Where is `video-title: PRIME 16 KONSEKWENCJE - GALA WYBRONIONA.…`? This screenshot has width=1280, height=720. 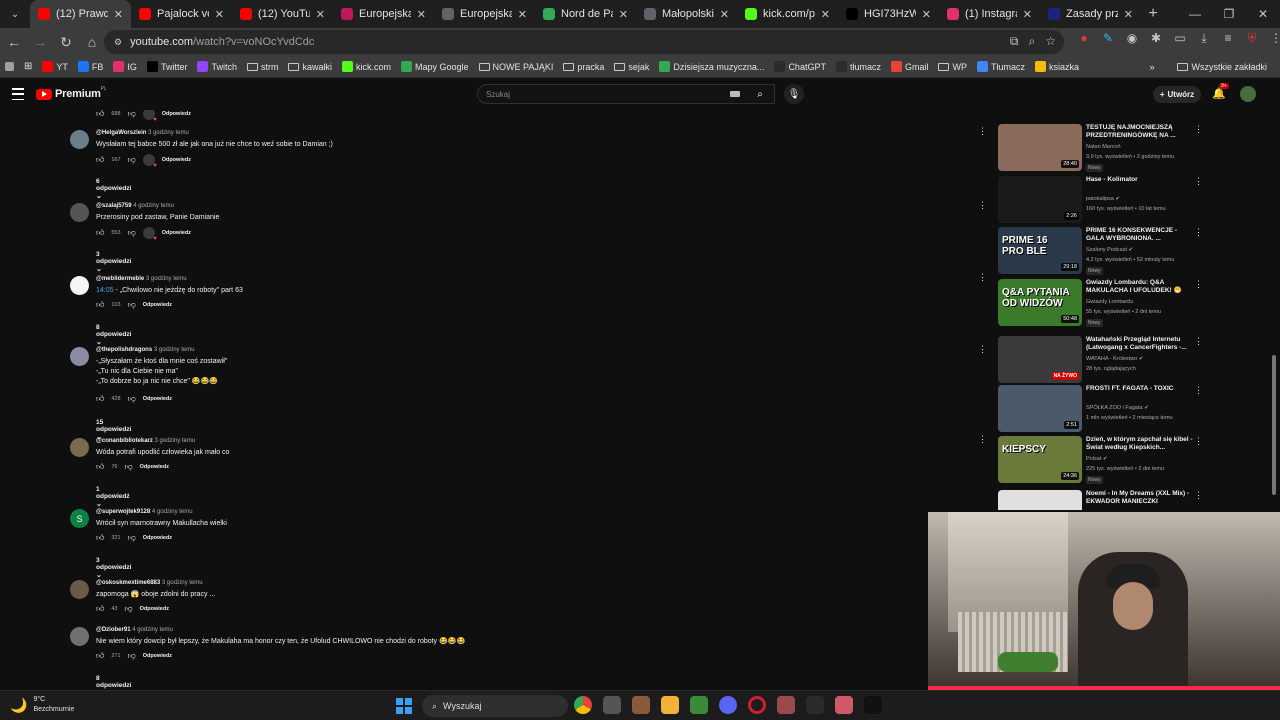
video-title: PRIME 16 KONSEKWENCJE - GALA WYBRONIONA.… is located at coordinates (1141, 235).